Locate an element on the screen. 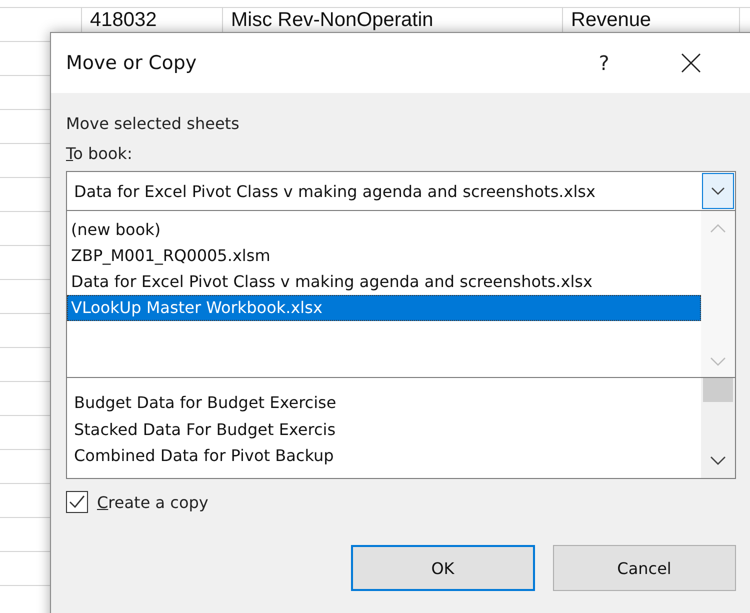 This screenshot has height=613, width=750. dropdown-option: ZBP_M001_RQ0005.xlsm is located at coordinates (384, 256).